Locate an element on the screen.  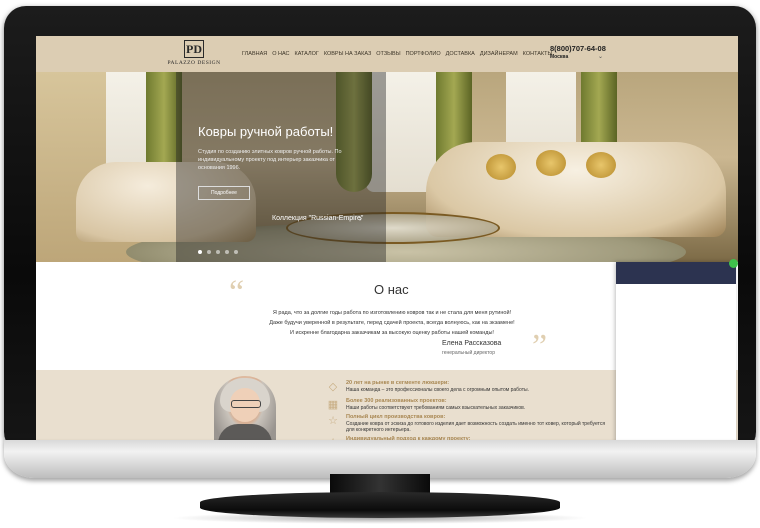
logo-mark: PD is located at coordinates (194, 49).